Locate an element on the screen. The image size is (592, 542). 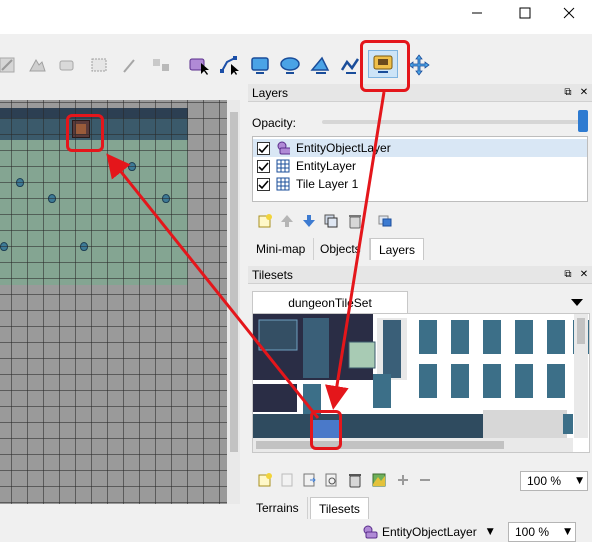
layer-row-entitylayer: EntityLayer is located at coordinates (420, 166).